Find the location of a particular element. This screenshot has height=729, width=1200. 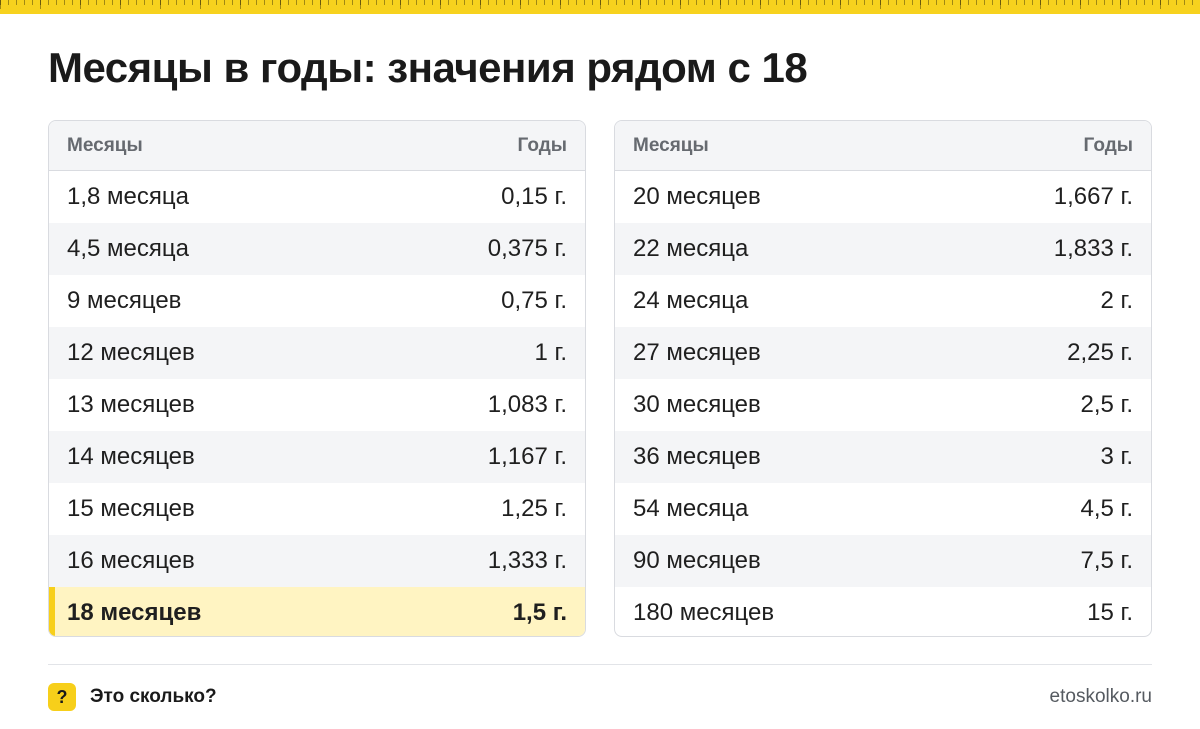

cell-months: 36 месяцев is located at coordinates (697, 456).